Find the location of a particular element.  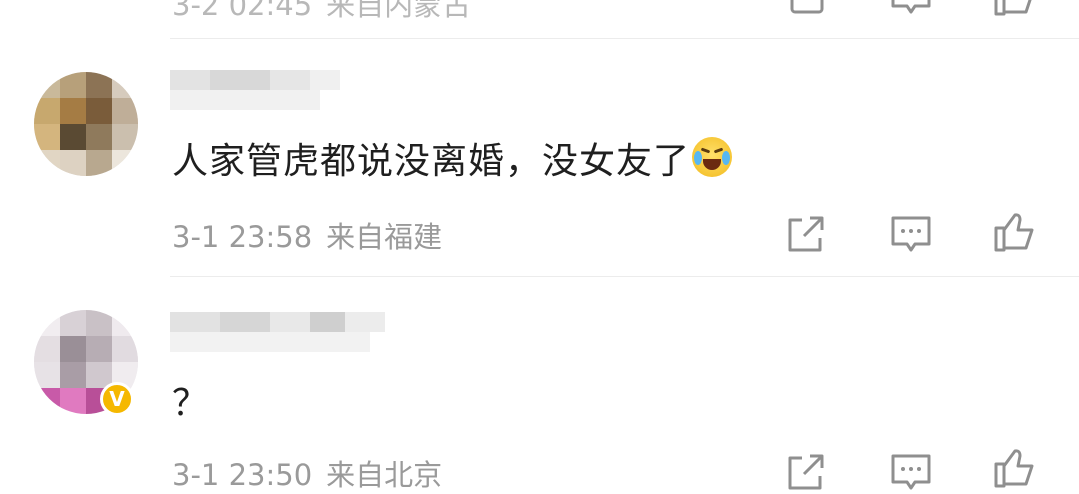

comment-time: 3-1 23:58 is located at coordinates (242, 237).